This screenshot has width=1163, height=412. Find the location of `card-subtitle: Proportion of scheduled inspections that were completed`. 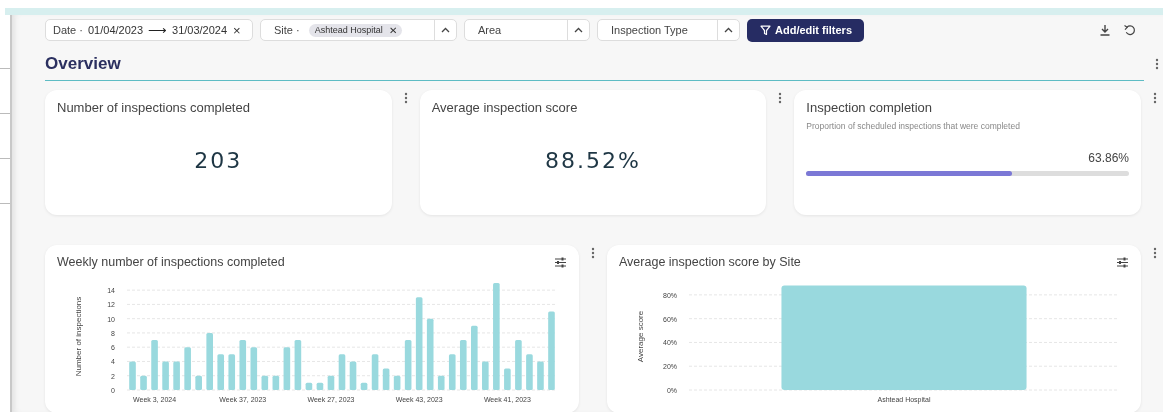

card-subtitle: Proportion of scheduled inspections that were completed is located at coordinates (913, 126).